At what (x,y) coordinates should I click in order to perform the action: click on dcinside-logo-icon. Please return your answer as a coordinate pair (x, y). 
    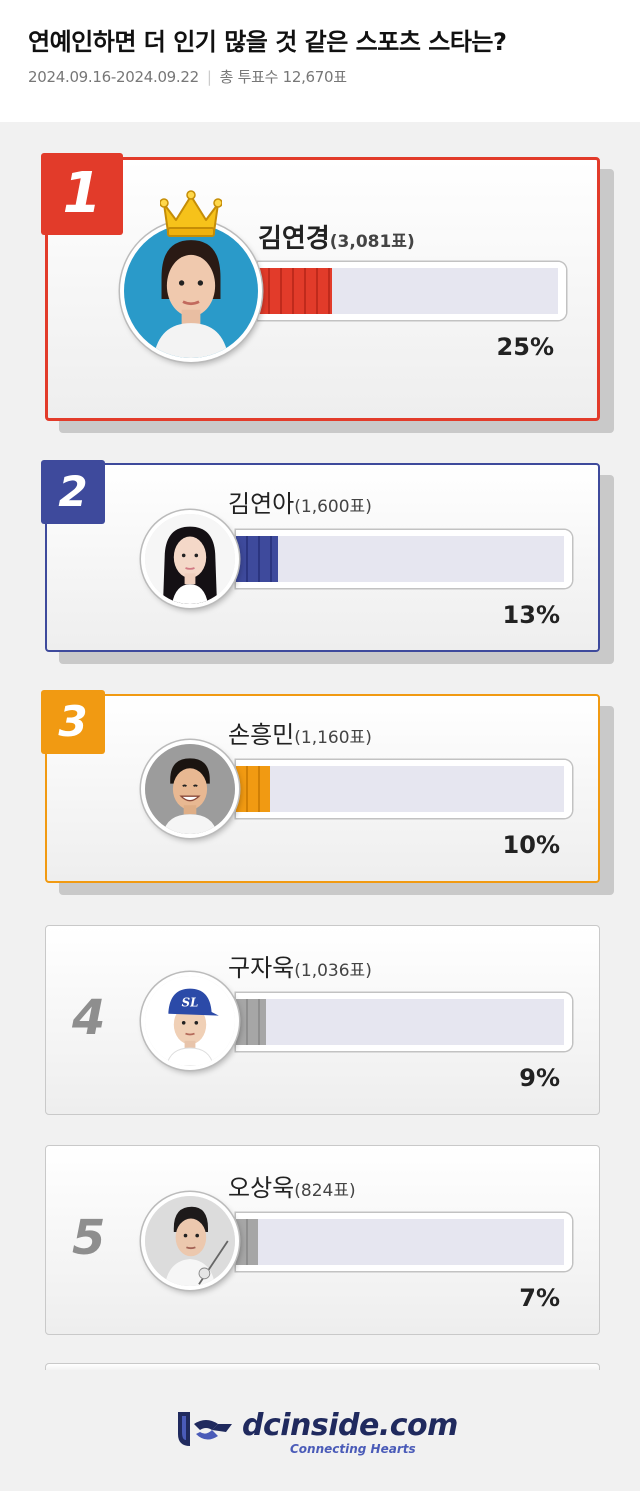
    Looking at the image, I should click on (205, 1429).